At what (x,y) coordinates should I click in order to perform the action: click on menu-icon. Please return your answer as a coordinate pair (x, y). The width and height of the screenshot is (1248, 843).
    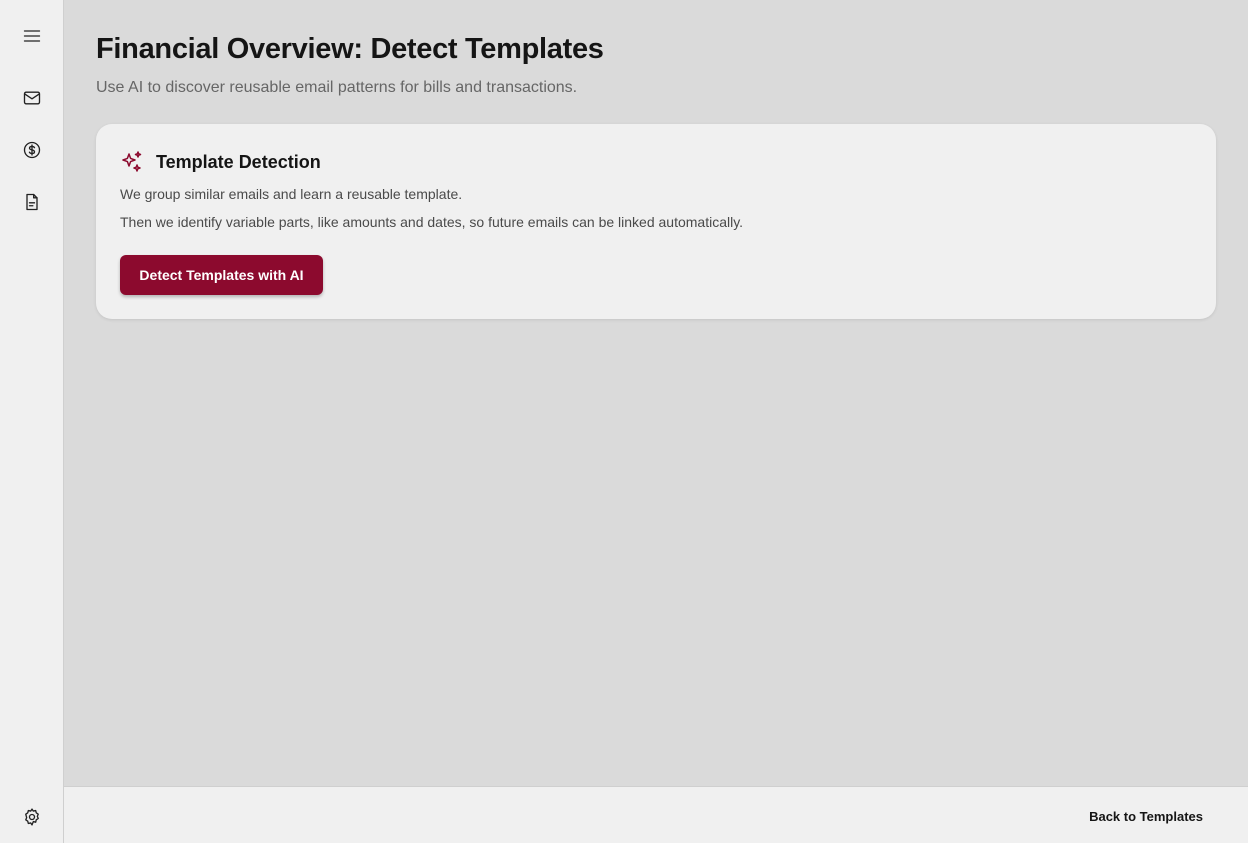
    Looking at the image, I should click on (32, 36).